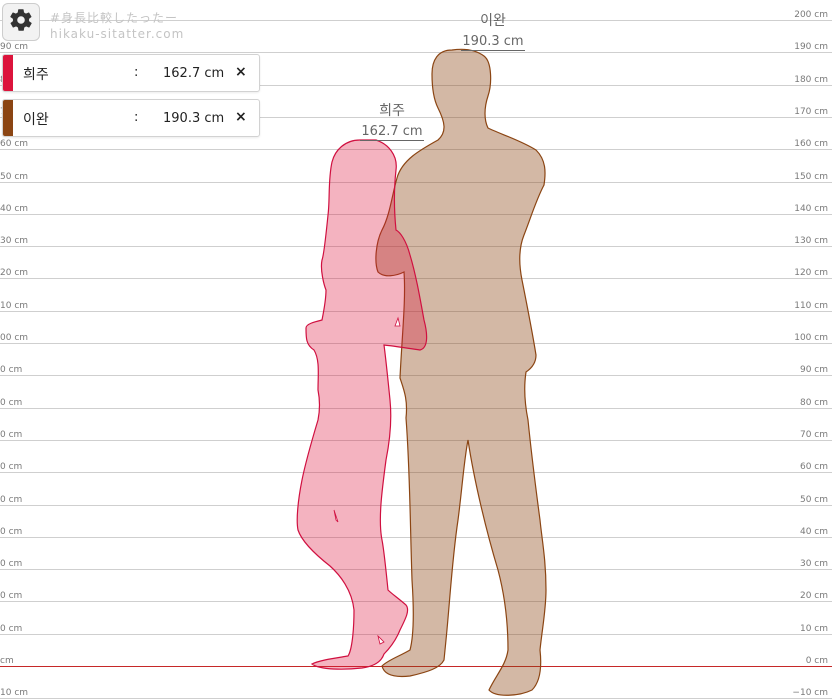  Describe the element at coordinates (392, 111) in the screenshot. I see `figure-name: 희주` at that location.